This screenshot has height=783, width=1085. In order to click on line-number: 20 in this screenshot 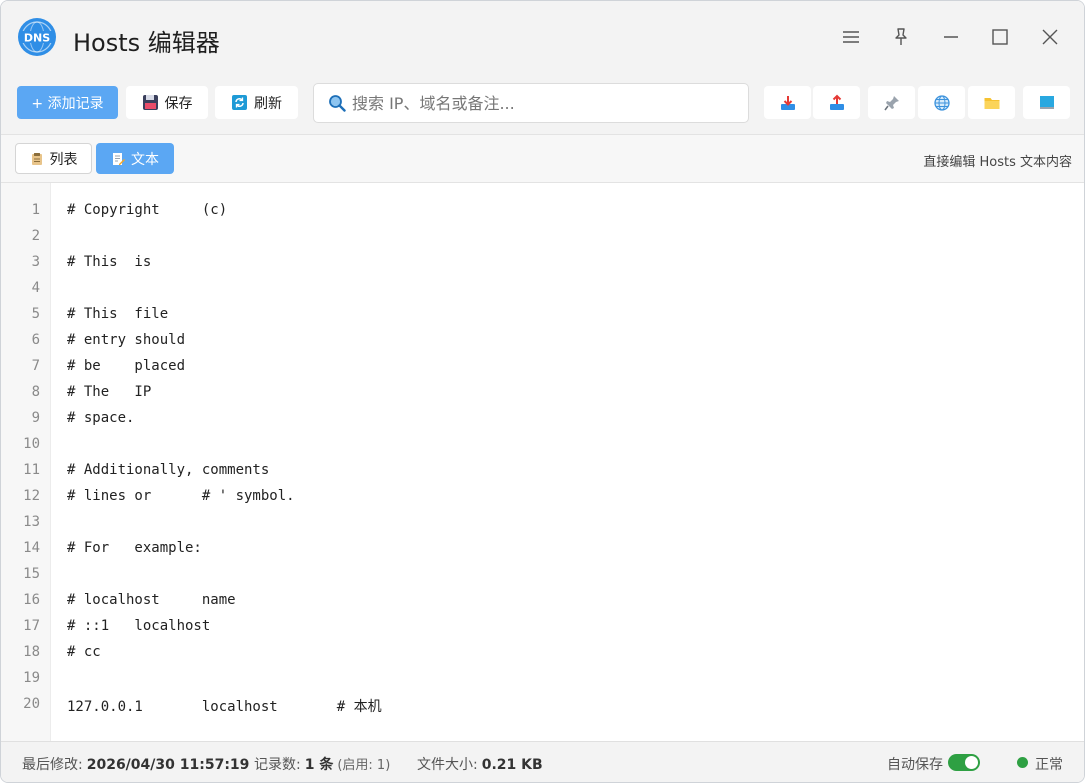, I will do `click(31, 704)`.